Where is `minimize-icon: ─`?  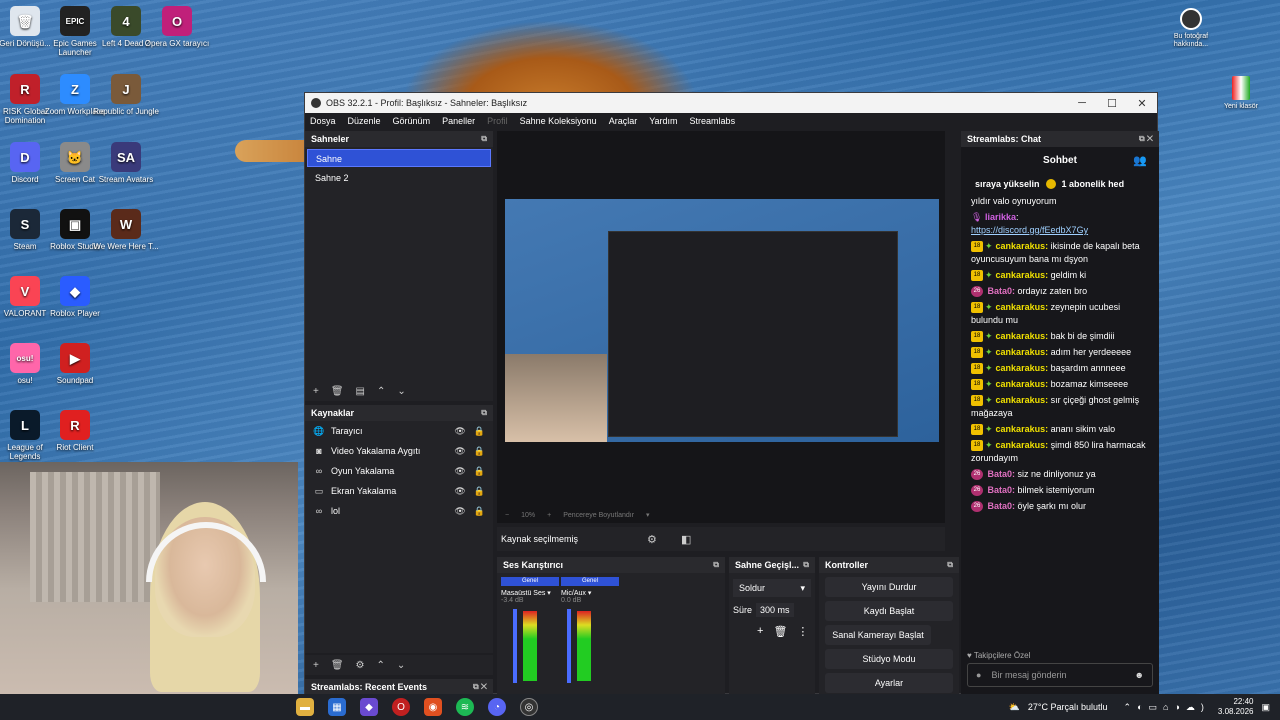 minimize-icon: ─ is located at coordinates (1082, 103).